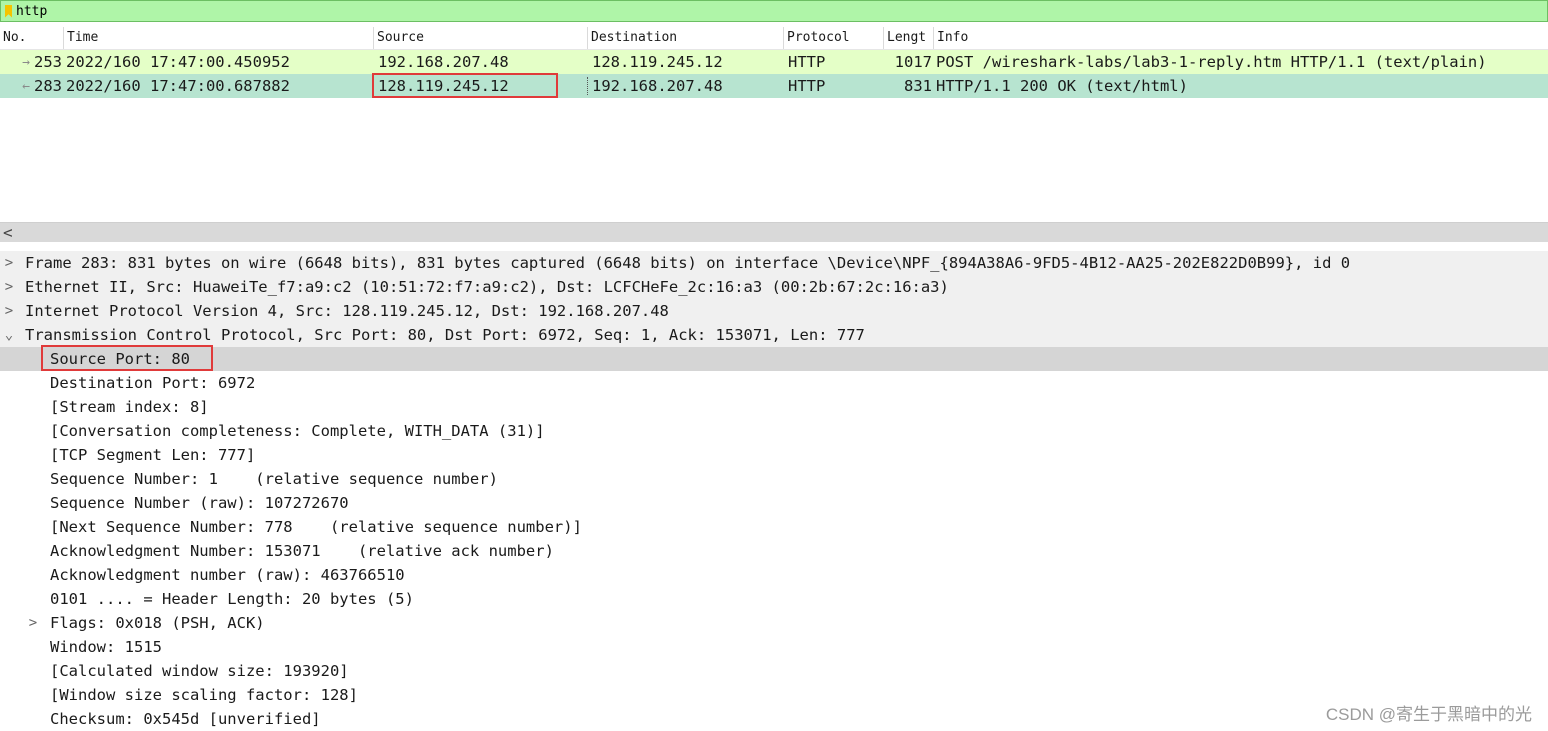 Image resolution: width=1548 pixels, height=731 pixels. Describe the element at coordinates (774, 719) in the screenshot. I see `tcp-field: Checksum: 0x545d [unverified]` at that location.